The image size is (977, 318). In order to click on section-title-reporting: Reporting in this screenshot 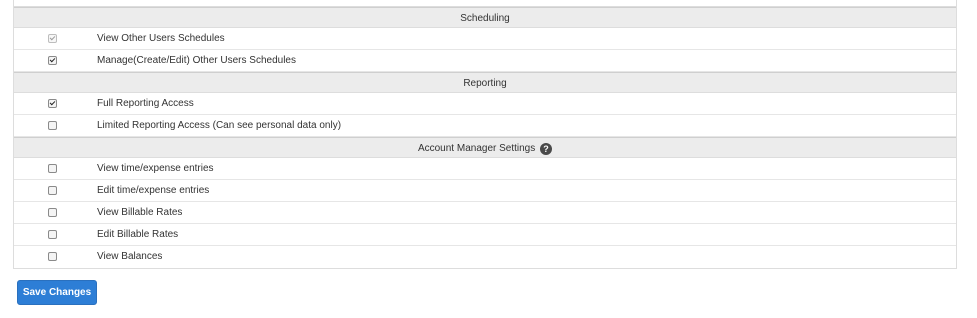, I will do `click(485, 83)`.